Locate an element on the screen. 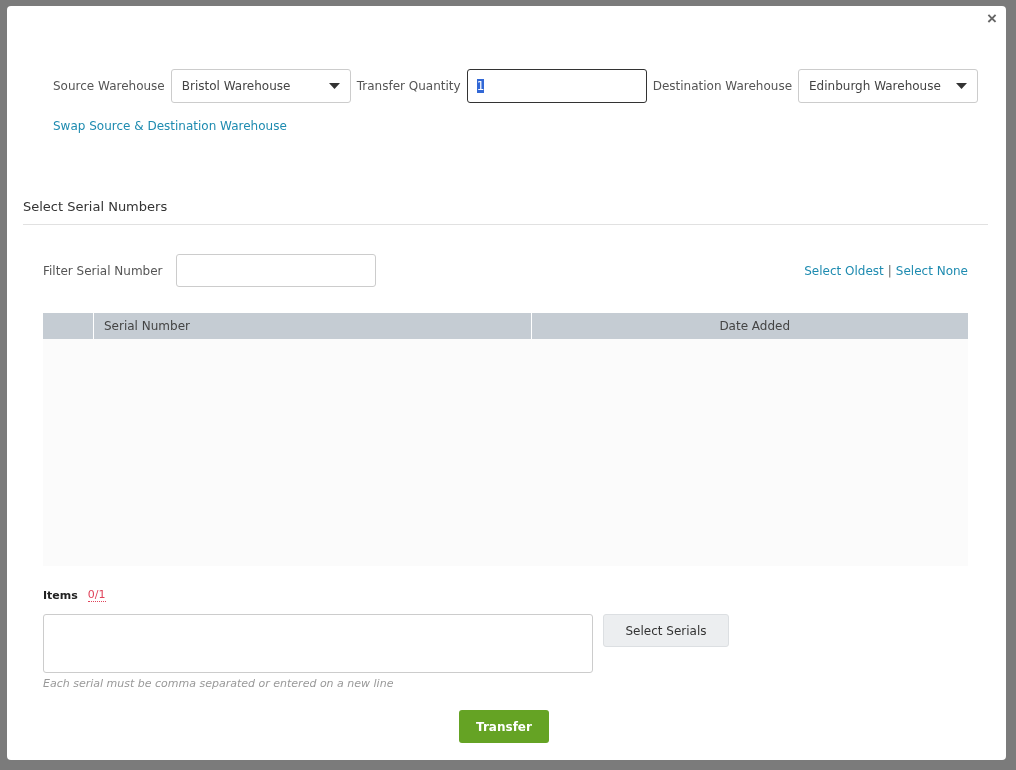  swap-warehouse-link: Swap Source & Destination Warehouse is located at coordinates (170, 126).